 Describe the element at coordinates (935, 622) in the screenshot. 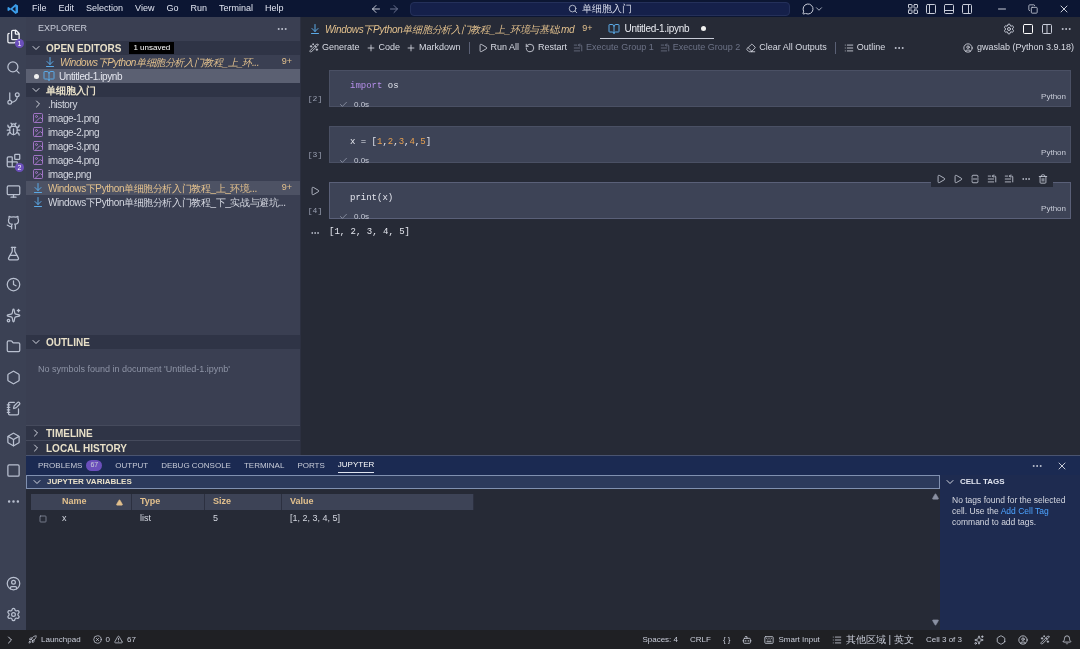

I see `scroll-down-icon` at that location.